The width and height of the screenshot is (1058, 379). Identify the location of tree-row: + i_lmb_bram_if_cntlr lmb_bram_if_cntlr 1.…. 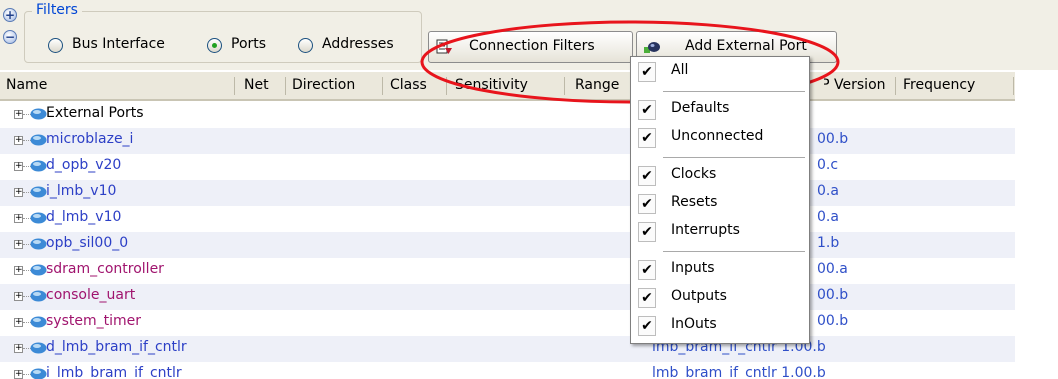
(507, 370).